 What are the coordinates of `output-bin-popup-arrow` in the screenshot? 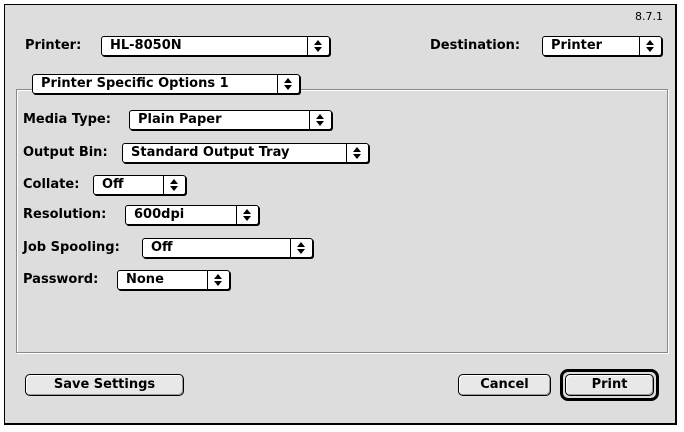 It's located at (357, 153).